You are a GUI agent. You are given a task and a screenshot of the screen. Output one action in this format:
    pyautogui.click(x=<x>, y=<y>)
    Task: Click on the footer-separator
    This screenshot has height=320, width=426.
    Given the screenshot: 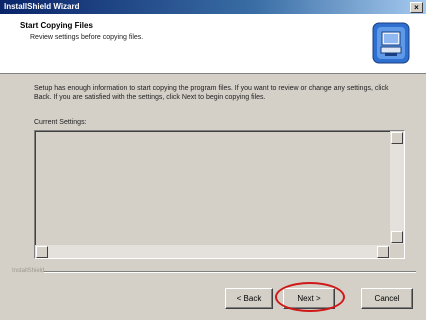 What is the action you would take?
    pyautogui.click(x=230, y=272)
    